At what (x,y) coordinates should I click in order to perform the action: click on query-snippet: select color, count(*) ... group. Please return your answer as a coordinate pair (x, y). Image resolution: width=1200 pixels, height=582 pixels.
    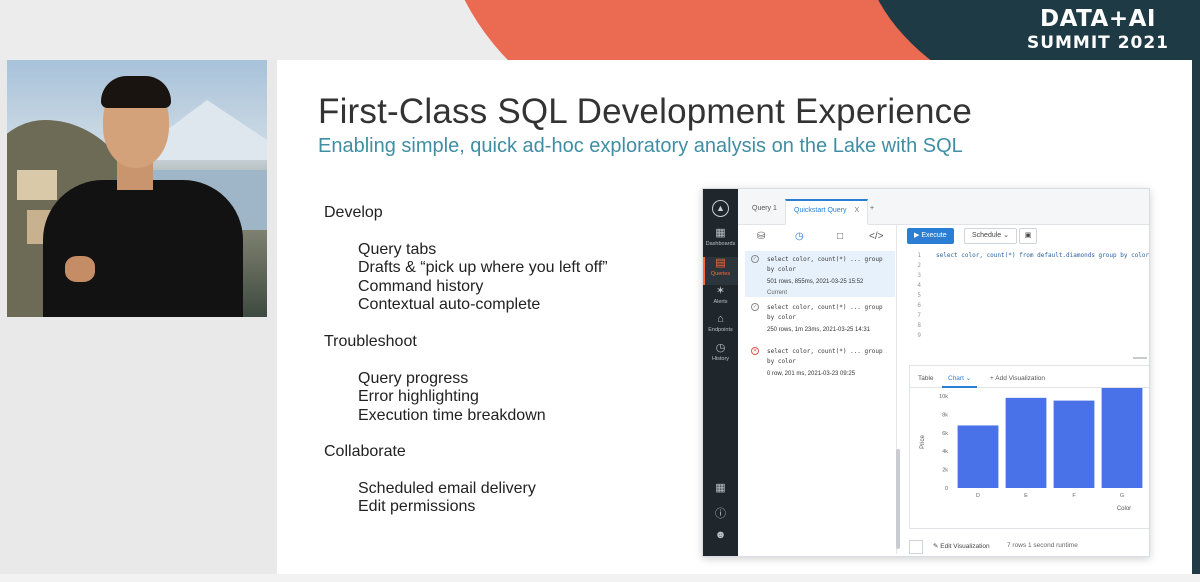
    Looking at the image, I should click on (825, 259).